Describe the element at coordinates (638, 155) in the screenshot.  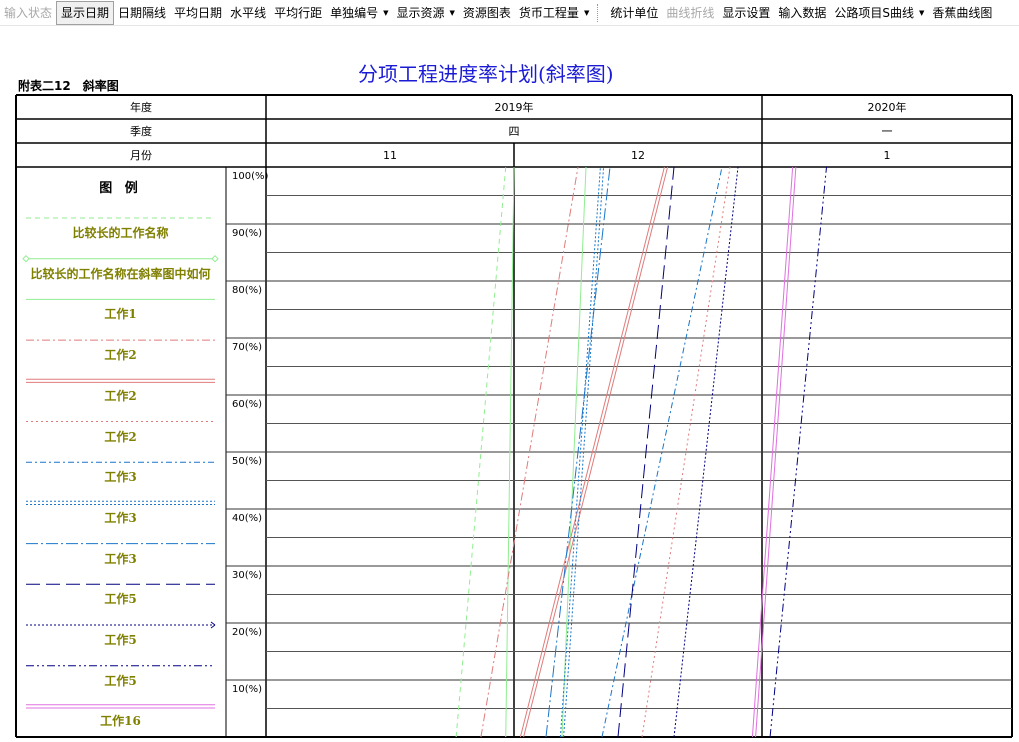
I see `month-12: 12` at that location.